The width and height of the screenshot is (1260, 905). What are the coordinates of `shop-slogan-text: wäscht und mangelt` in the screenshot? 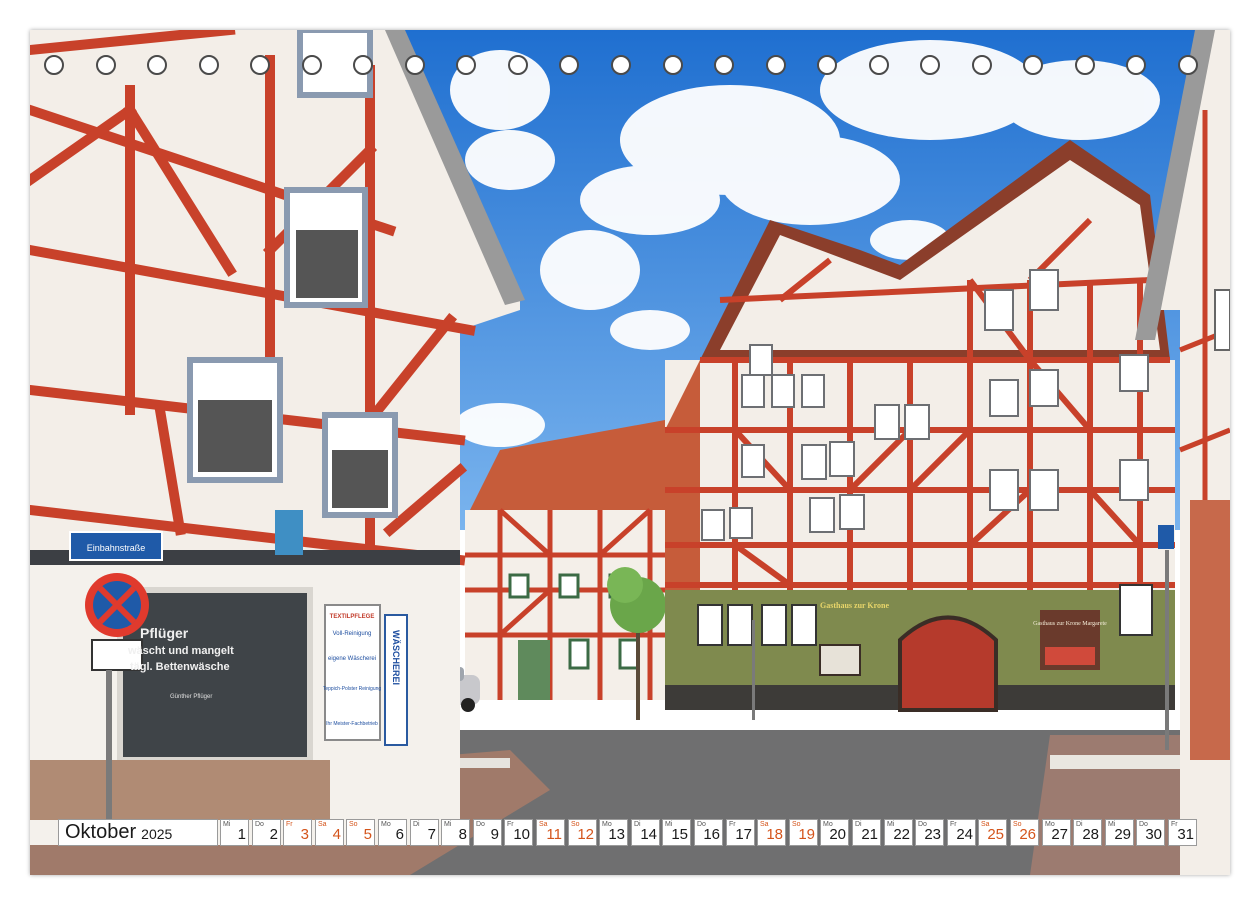 It's located at (180, 651).